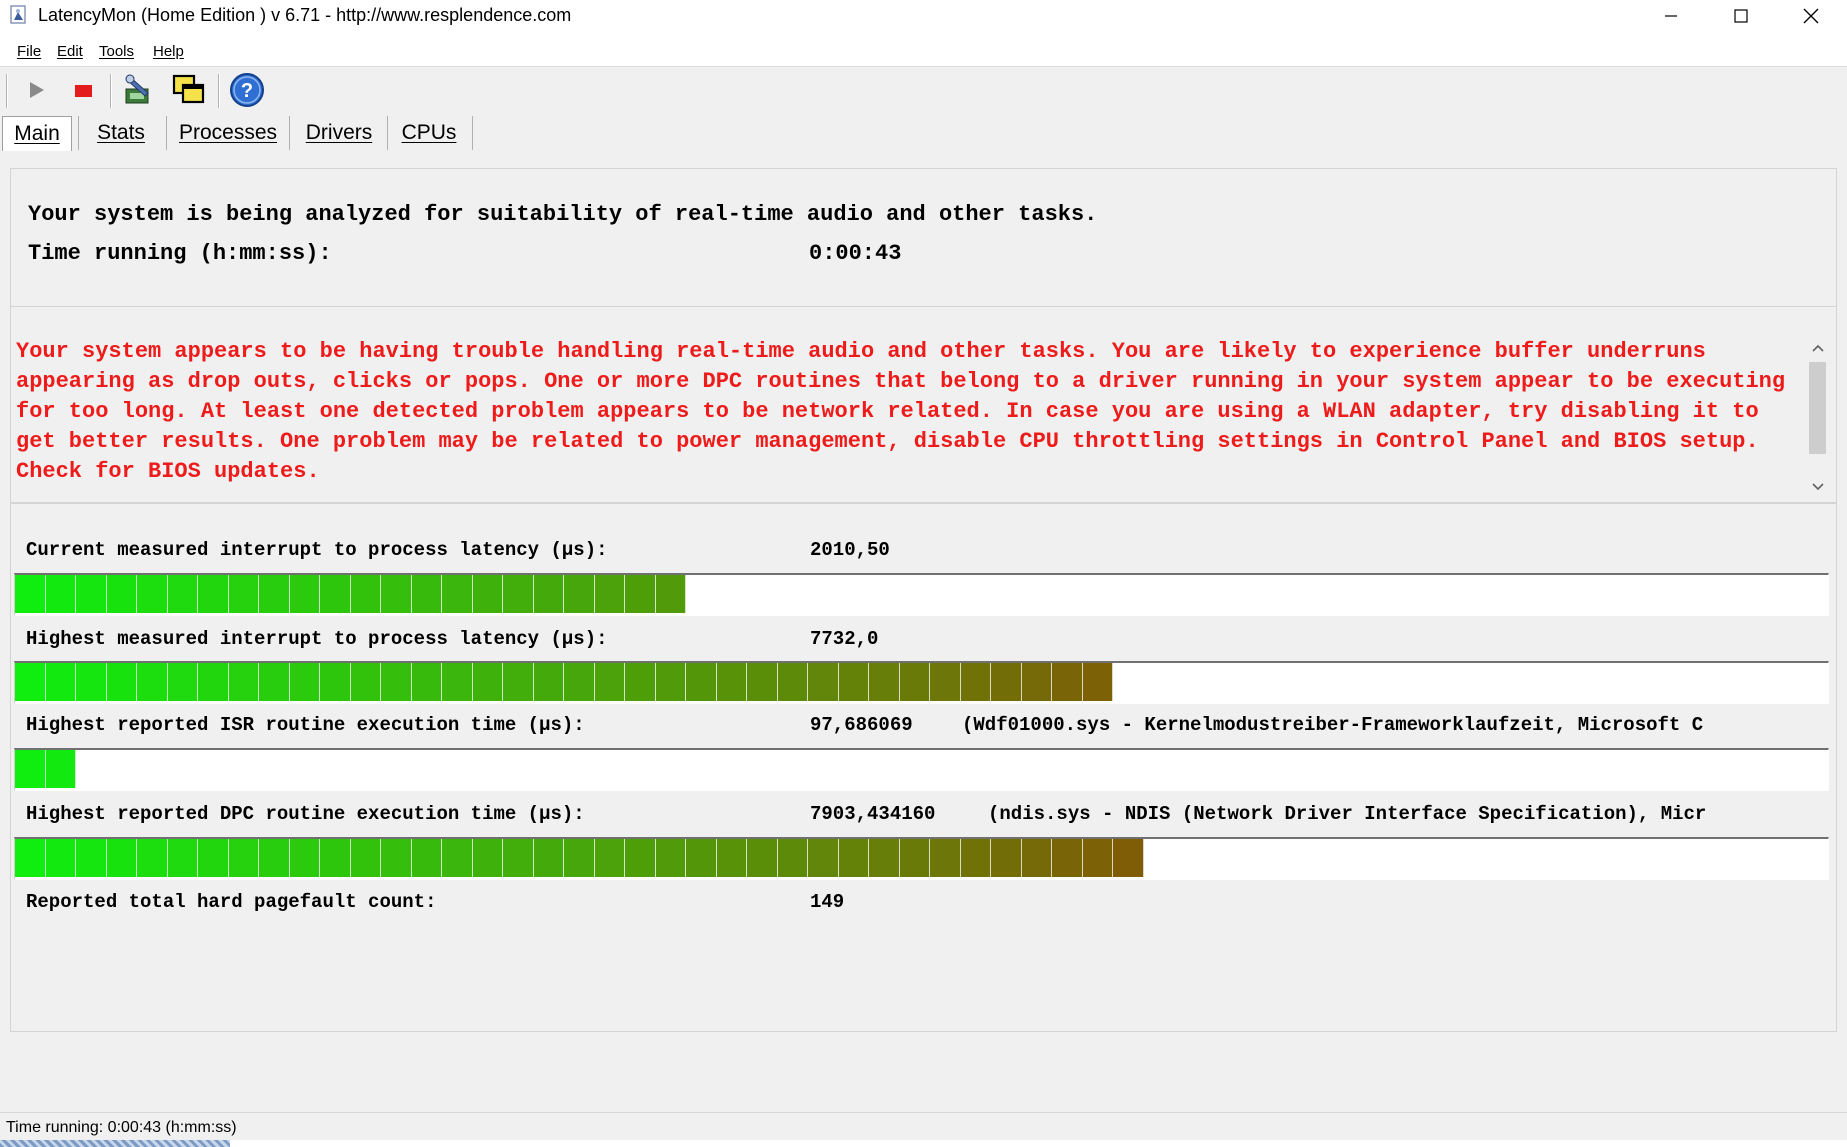 The width and height of the screenshot is (1847, 1147). I want to click on analyze-button, so click(139, 90).